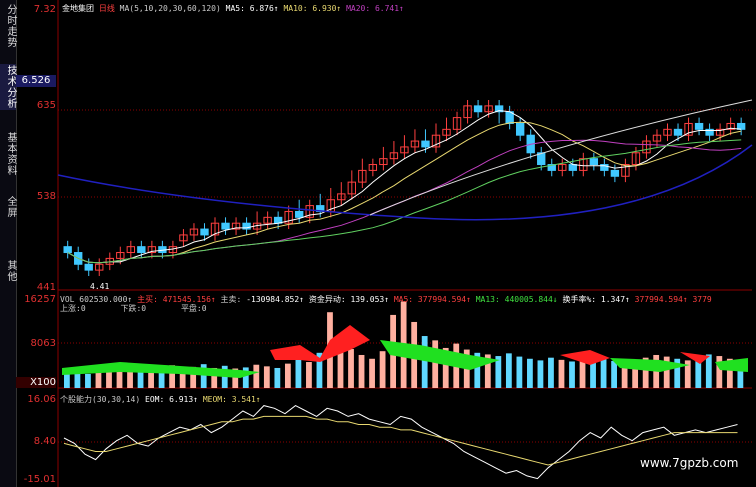 The image size is (756, 487). Describe the element at coordinates (44, 9) in the screenshot. I see `price-tick-top: 7.32` at that location.